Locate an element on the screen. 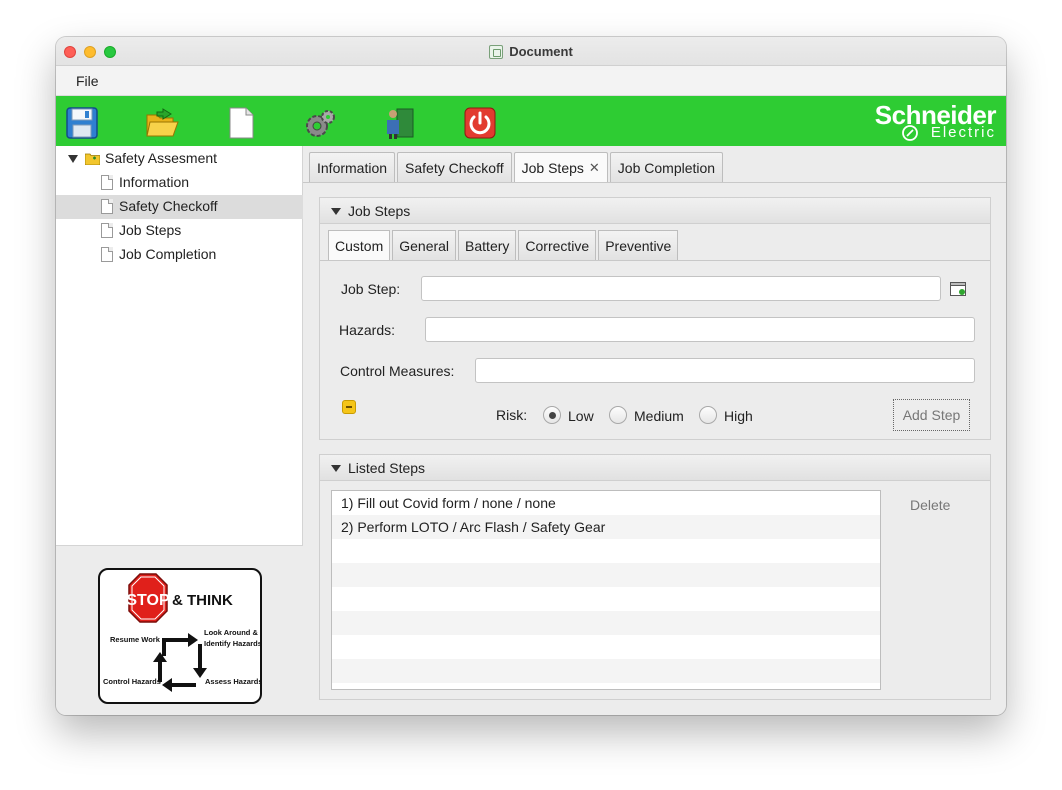  assess-hazards-text: Assess Hazards is located at coordinates (232, 681).